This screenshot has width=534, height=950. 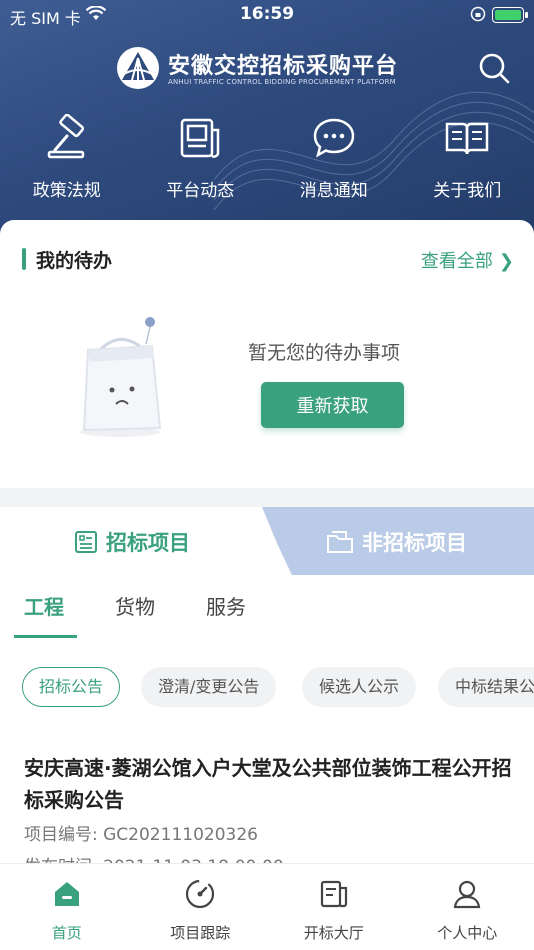 I want to click on quick-link-about: 关于我们, so click(x=467, y=155).